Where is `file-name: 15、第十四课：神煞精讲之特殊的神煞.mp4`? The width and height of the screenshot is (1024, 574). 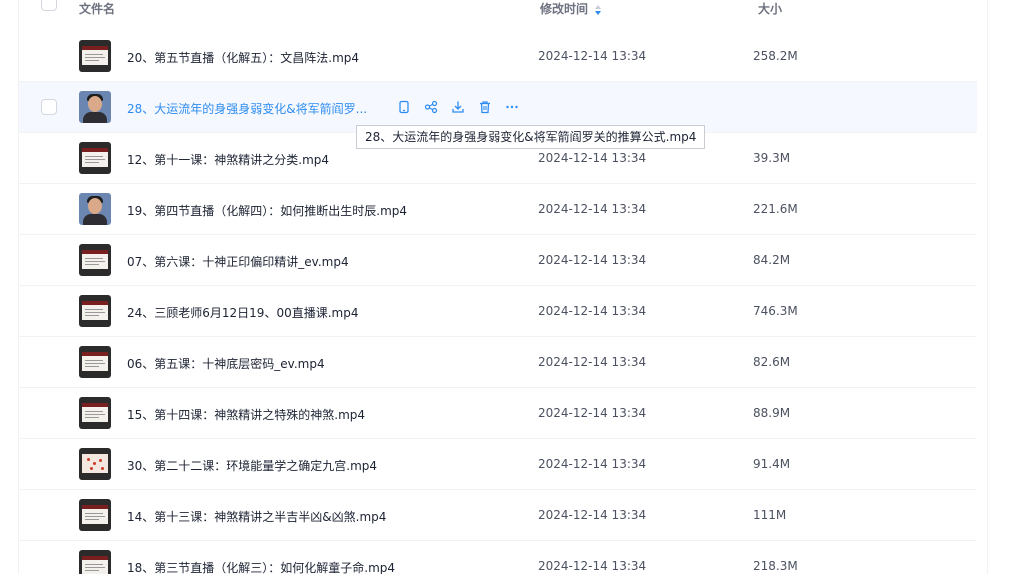 file-name: 15、第十四课：神煞精讲之特殊的神煞.mp4 is located at coordinates (246, 414).